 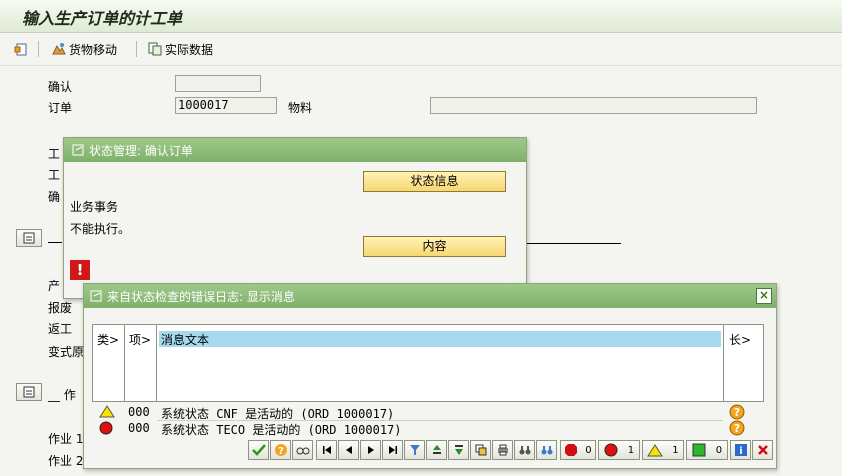 I want to click on column-header-label: 项, so click(x=135, y=340).